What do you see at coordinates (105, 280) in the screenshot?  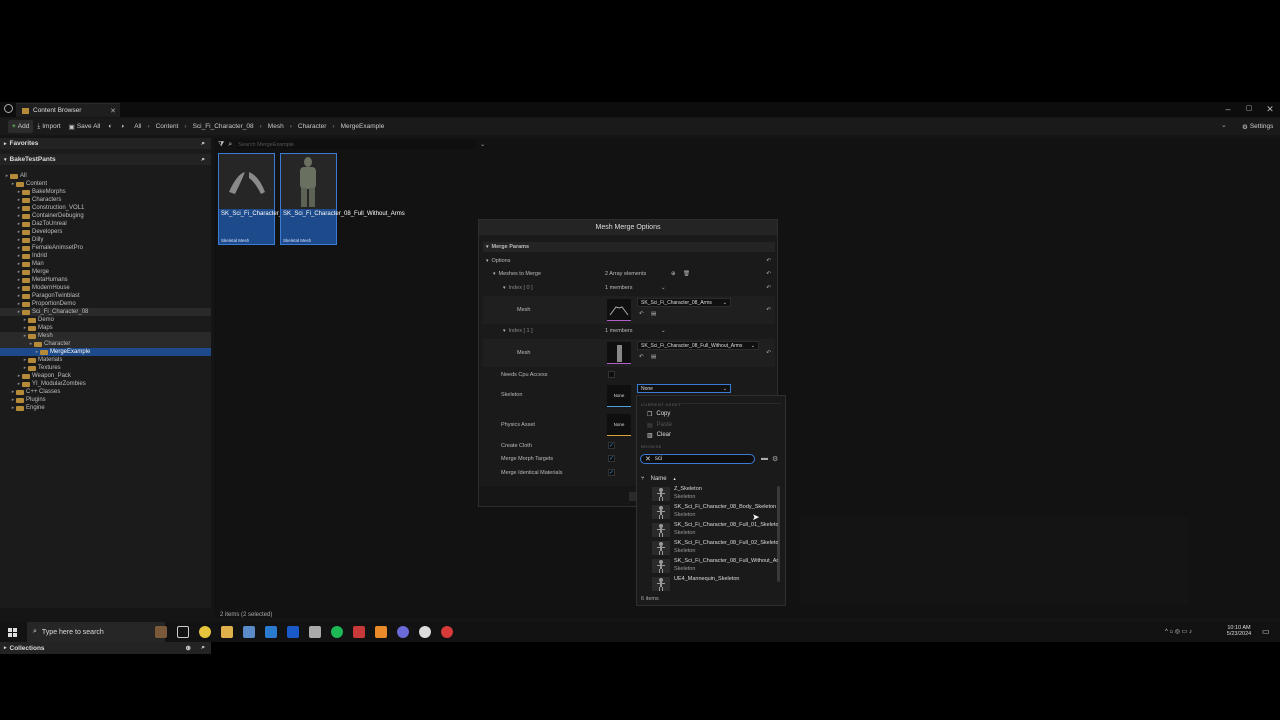 I see `folder-tree-item: ▸ MetaHumans` at bounding box center [105, 280].